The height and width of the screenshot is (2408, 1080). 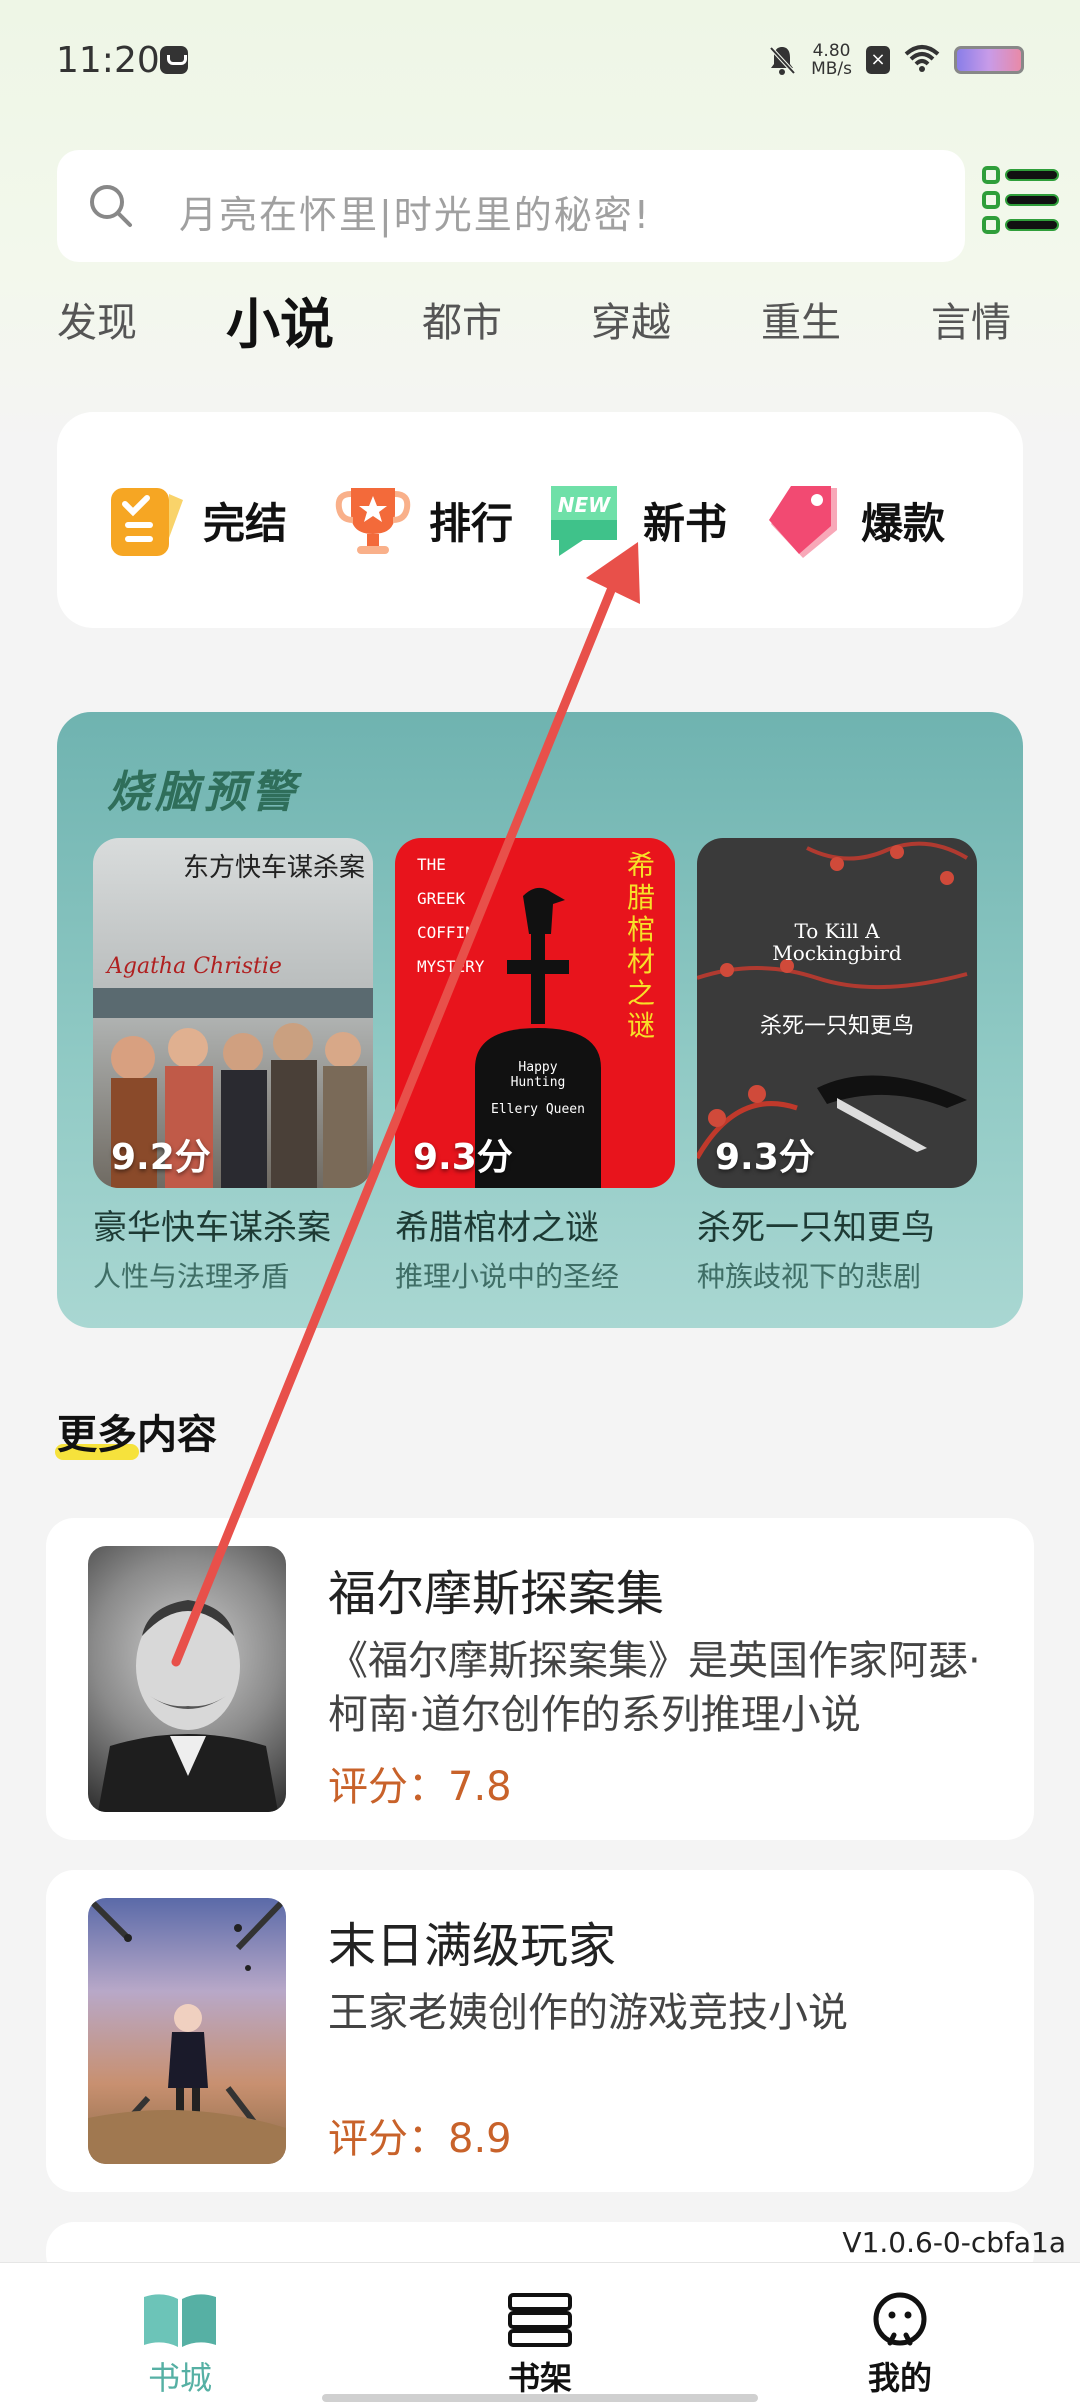 I want to click on tab-time-travel: 穿越, so click(x=631, y=319).